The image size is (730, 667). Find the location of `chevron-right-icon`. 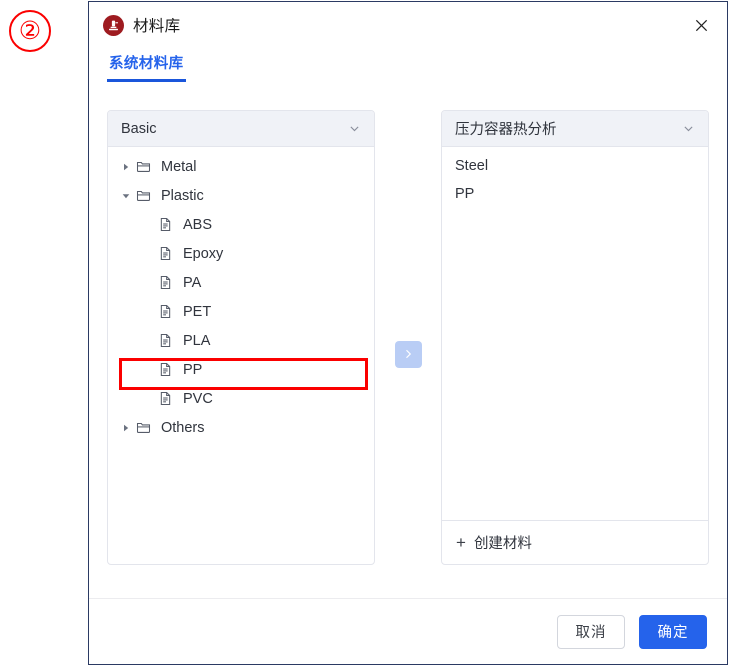

chevron-right-icon is located at coordinates (408, 354).